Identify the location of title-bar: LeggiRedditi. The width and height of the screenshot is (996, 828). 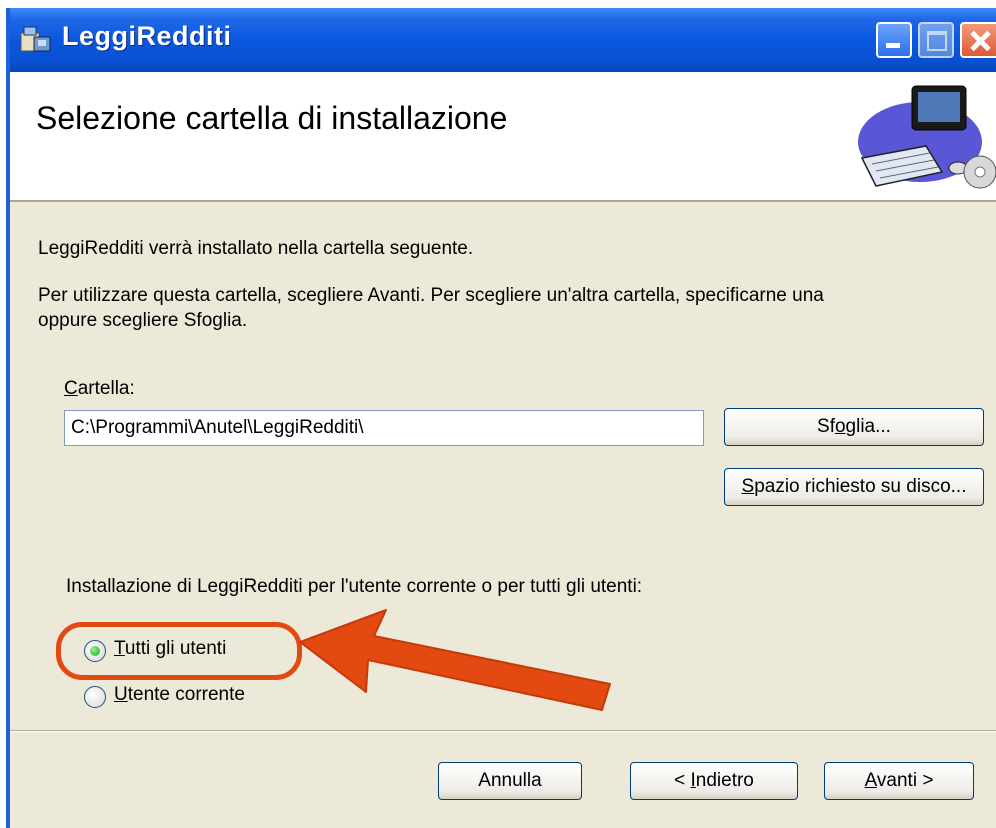
(503, 40).